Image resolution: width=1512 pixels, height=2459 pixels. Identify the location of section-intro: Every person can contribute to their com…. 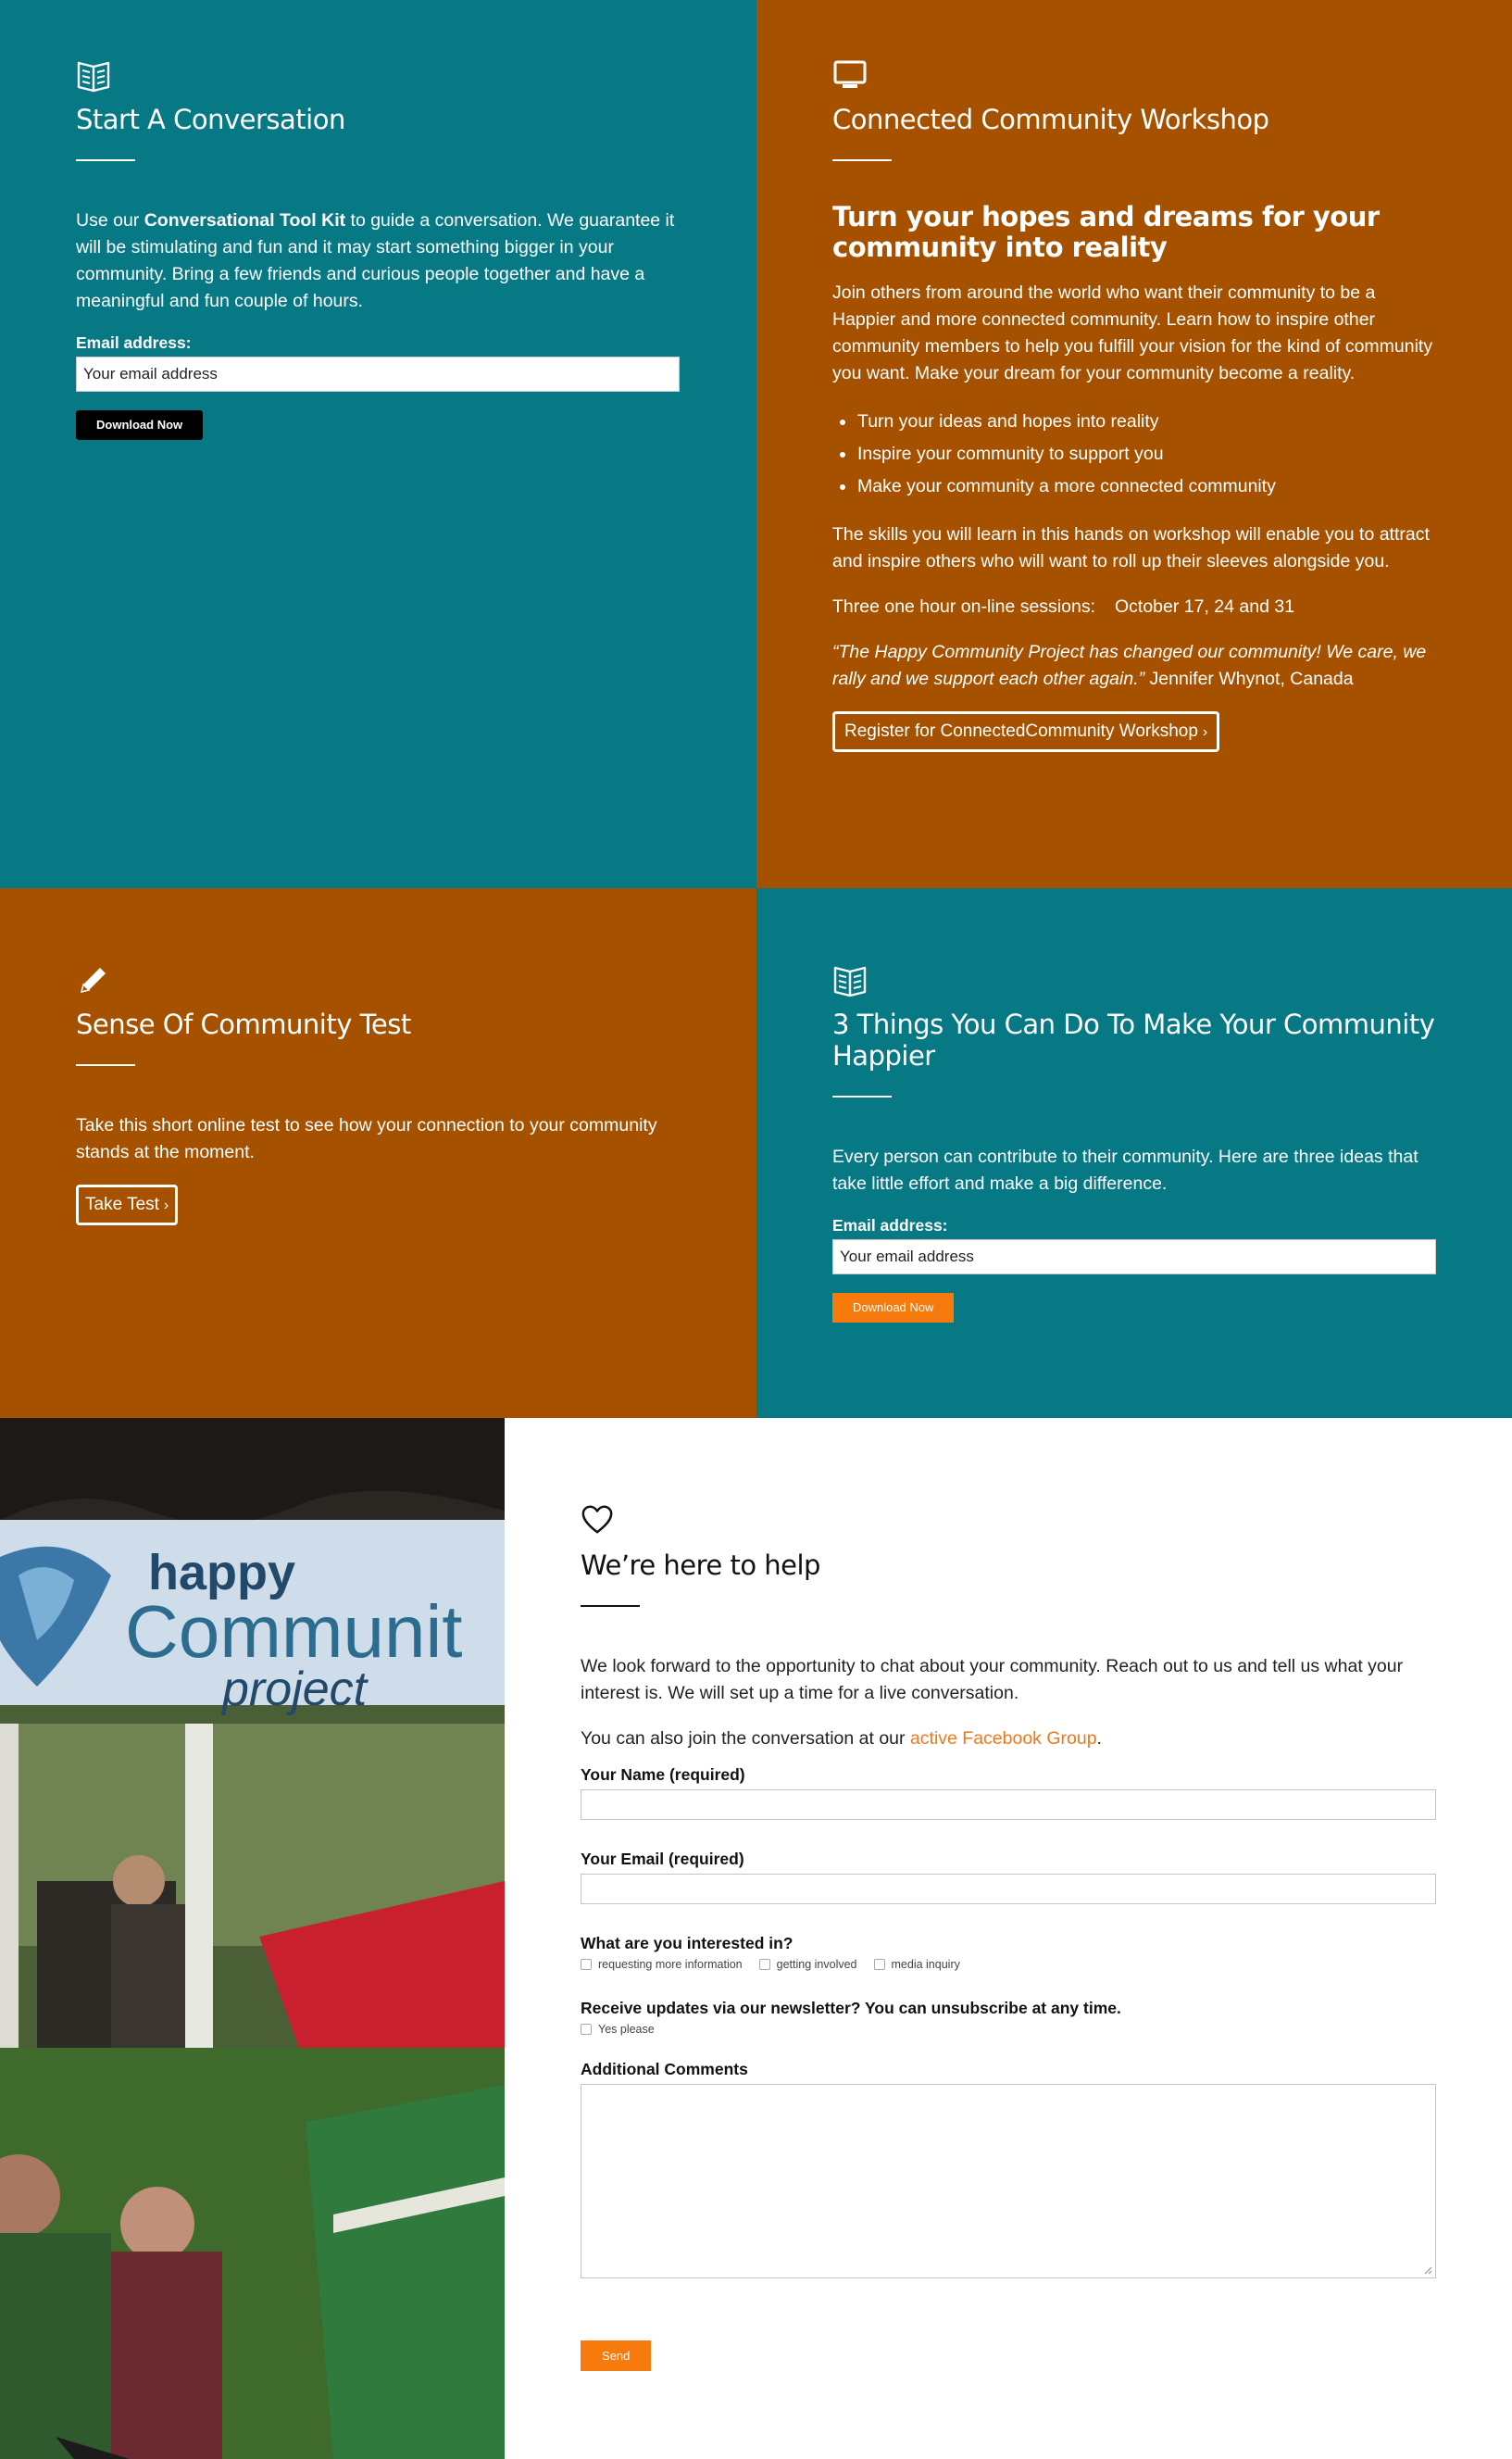
(1125, 1171).